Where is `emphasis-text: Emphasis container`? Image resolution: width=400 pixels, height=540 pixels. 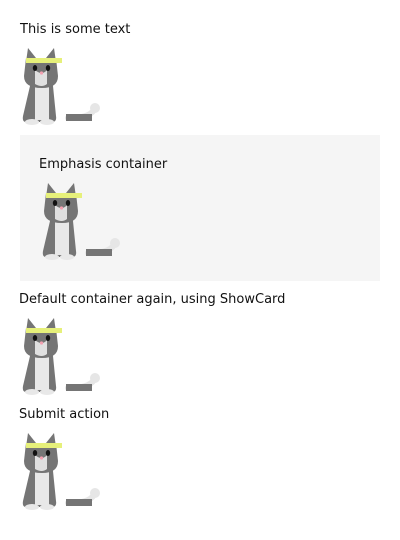 emphasis-text: Emphasis container is located at coordinates (103, 164).